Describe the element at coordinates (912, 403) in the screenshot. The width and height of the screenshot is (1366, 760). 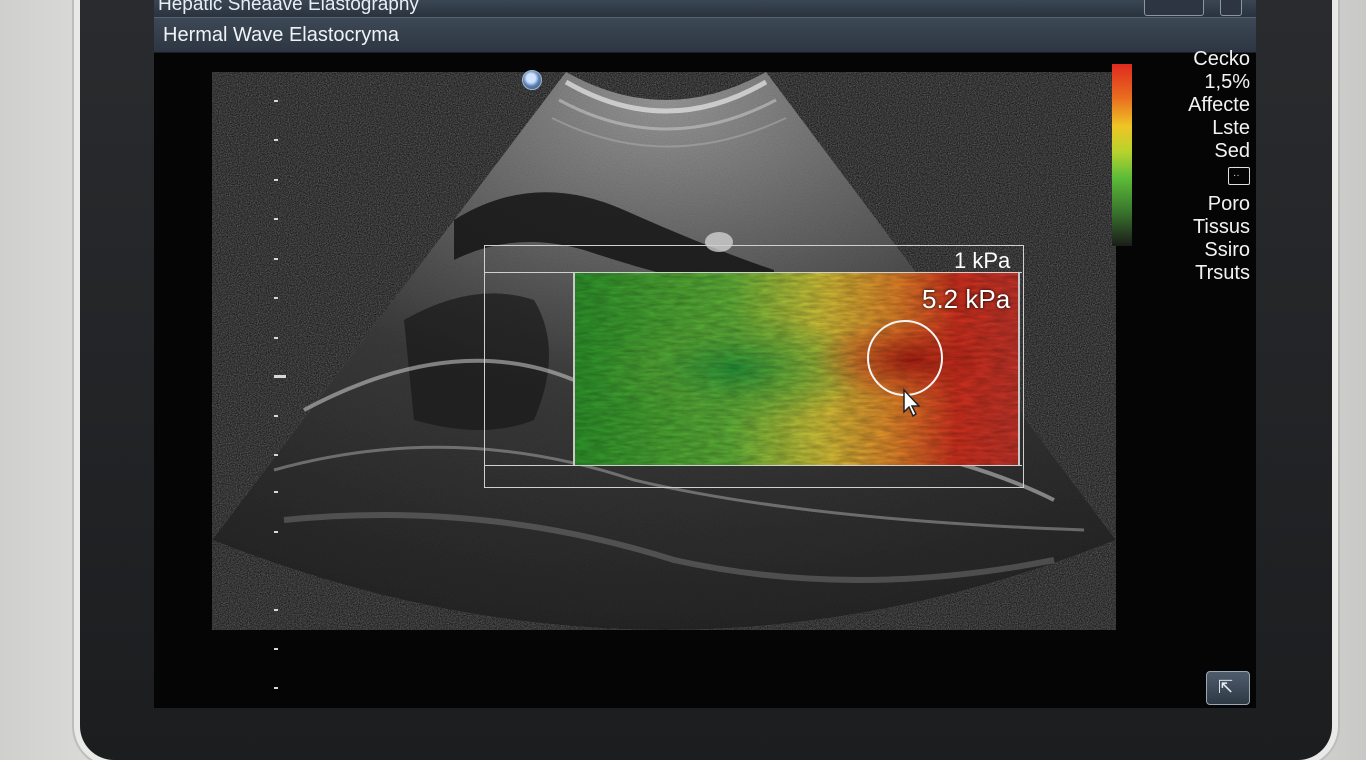
I see `pointer-cursor-icon` at that location.